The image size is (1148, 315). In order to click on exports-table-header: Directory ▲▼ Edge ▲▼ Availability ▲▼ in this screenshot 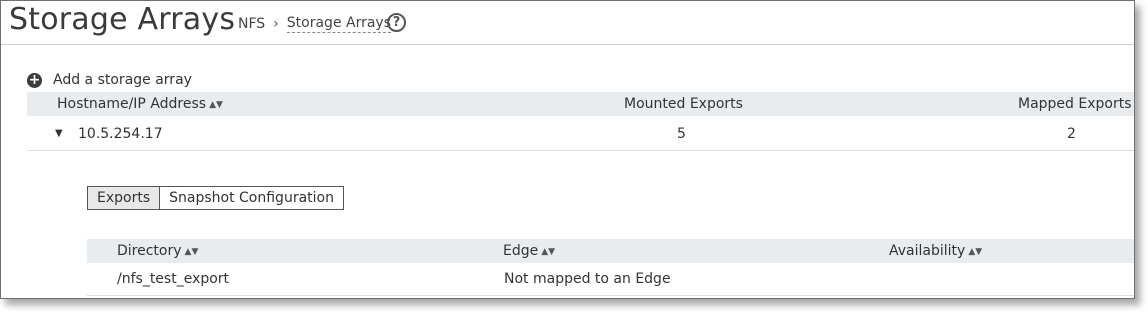, I will do `click(610, 251)`.